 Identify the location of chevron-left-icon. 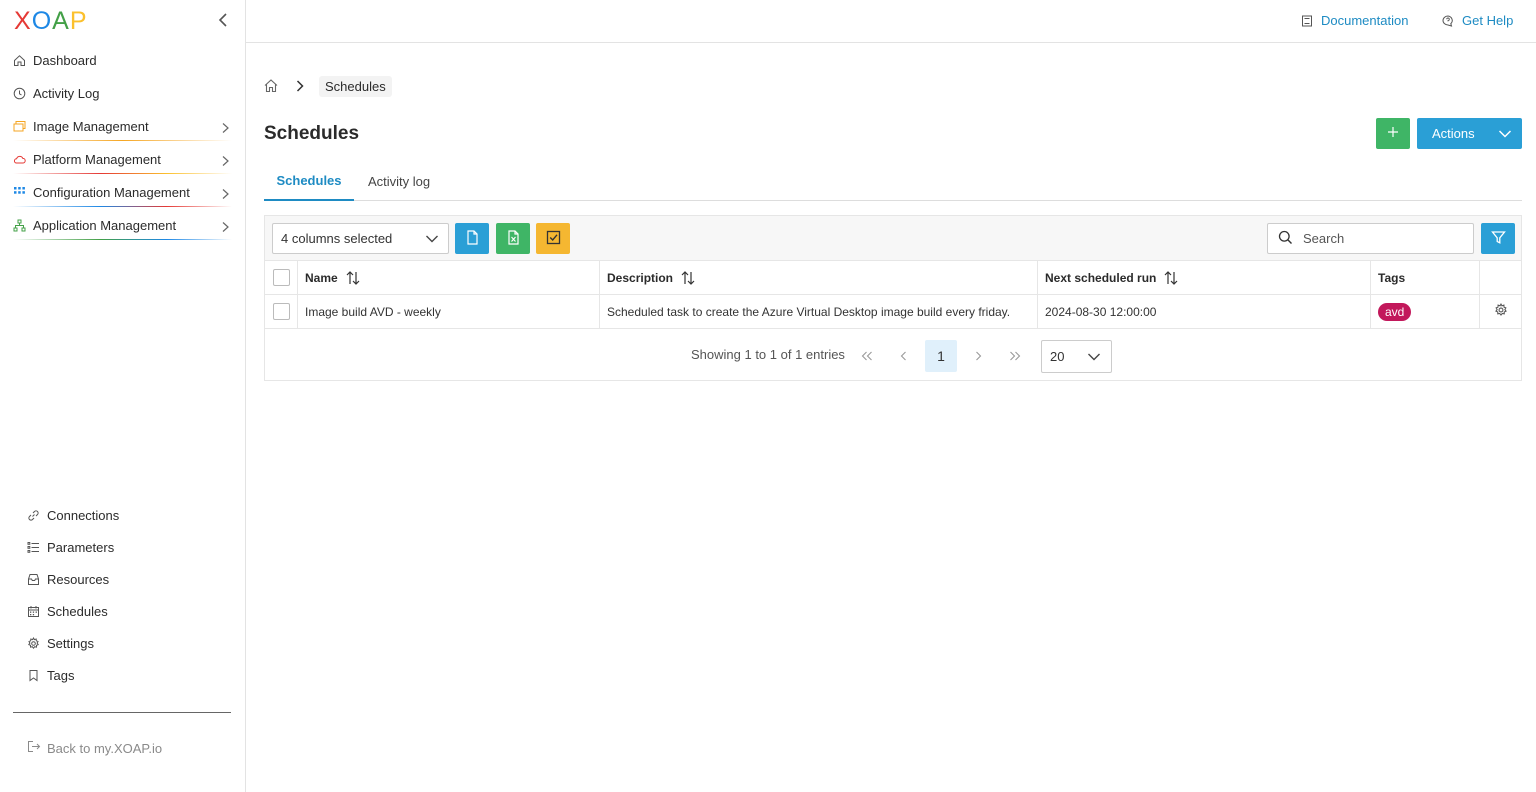
(904, 356).